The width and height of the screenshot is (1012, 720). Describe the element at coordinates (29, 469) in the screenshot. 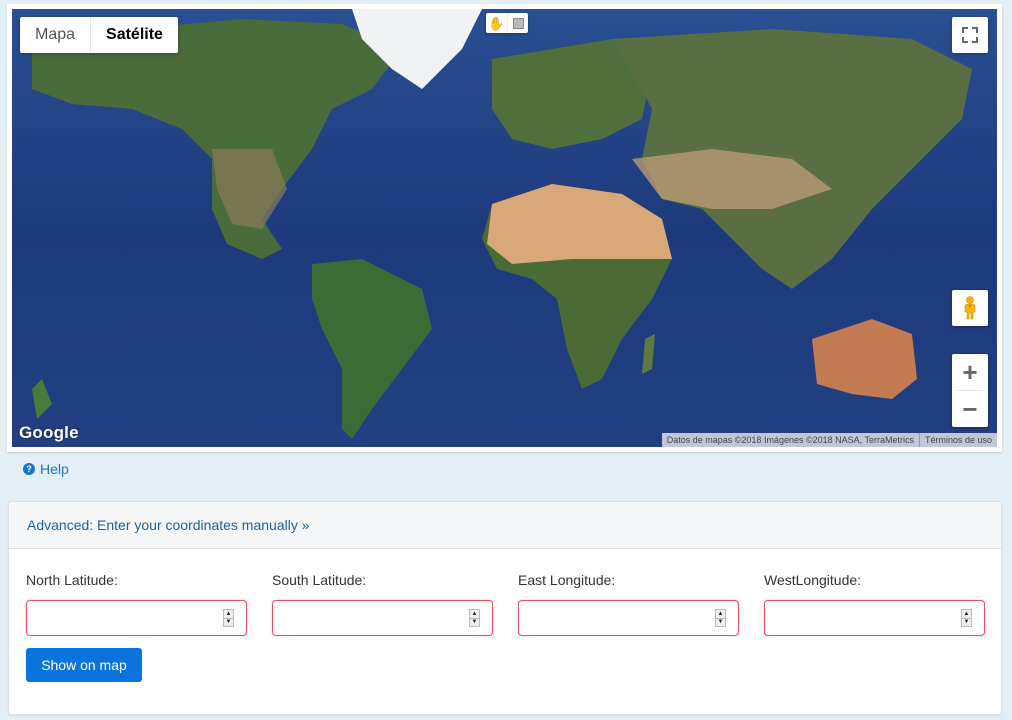

I see `question-circle-icon: ?` at that location.